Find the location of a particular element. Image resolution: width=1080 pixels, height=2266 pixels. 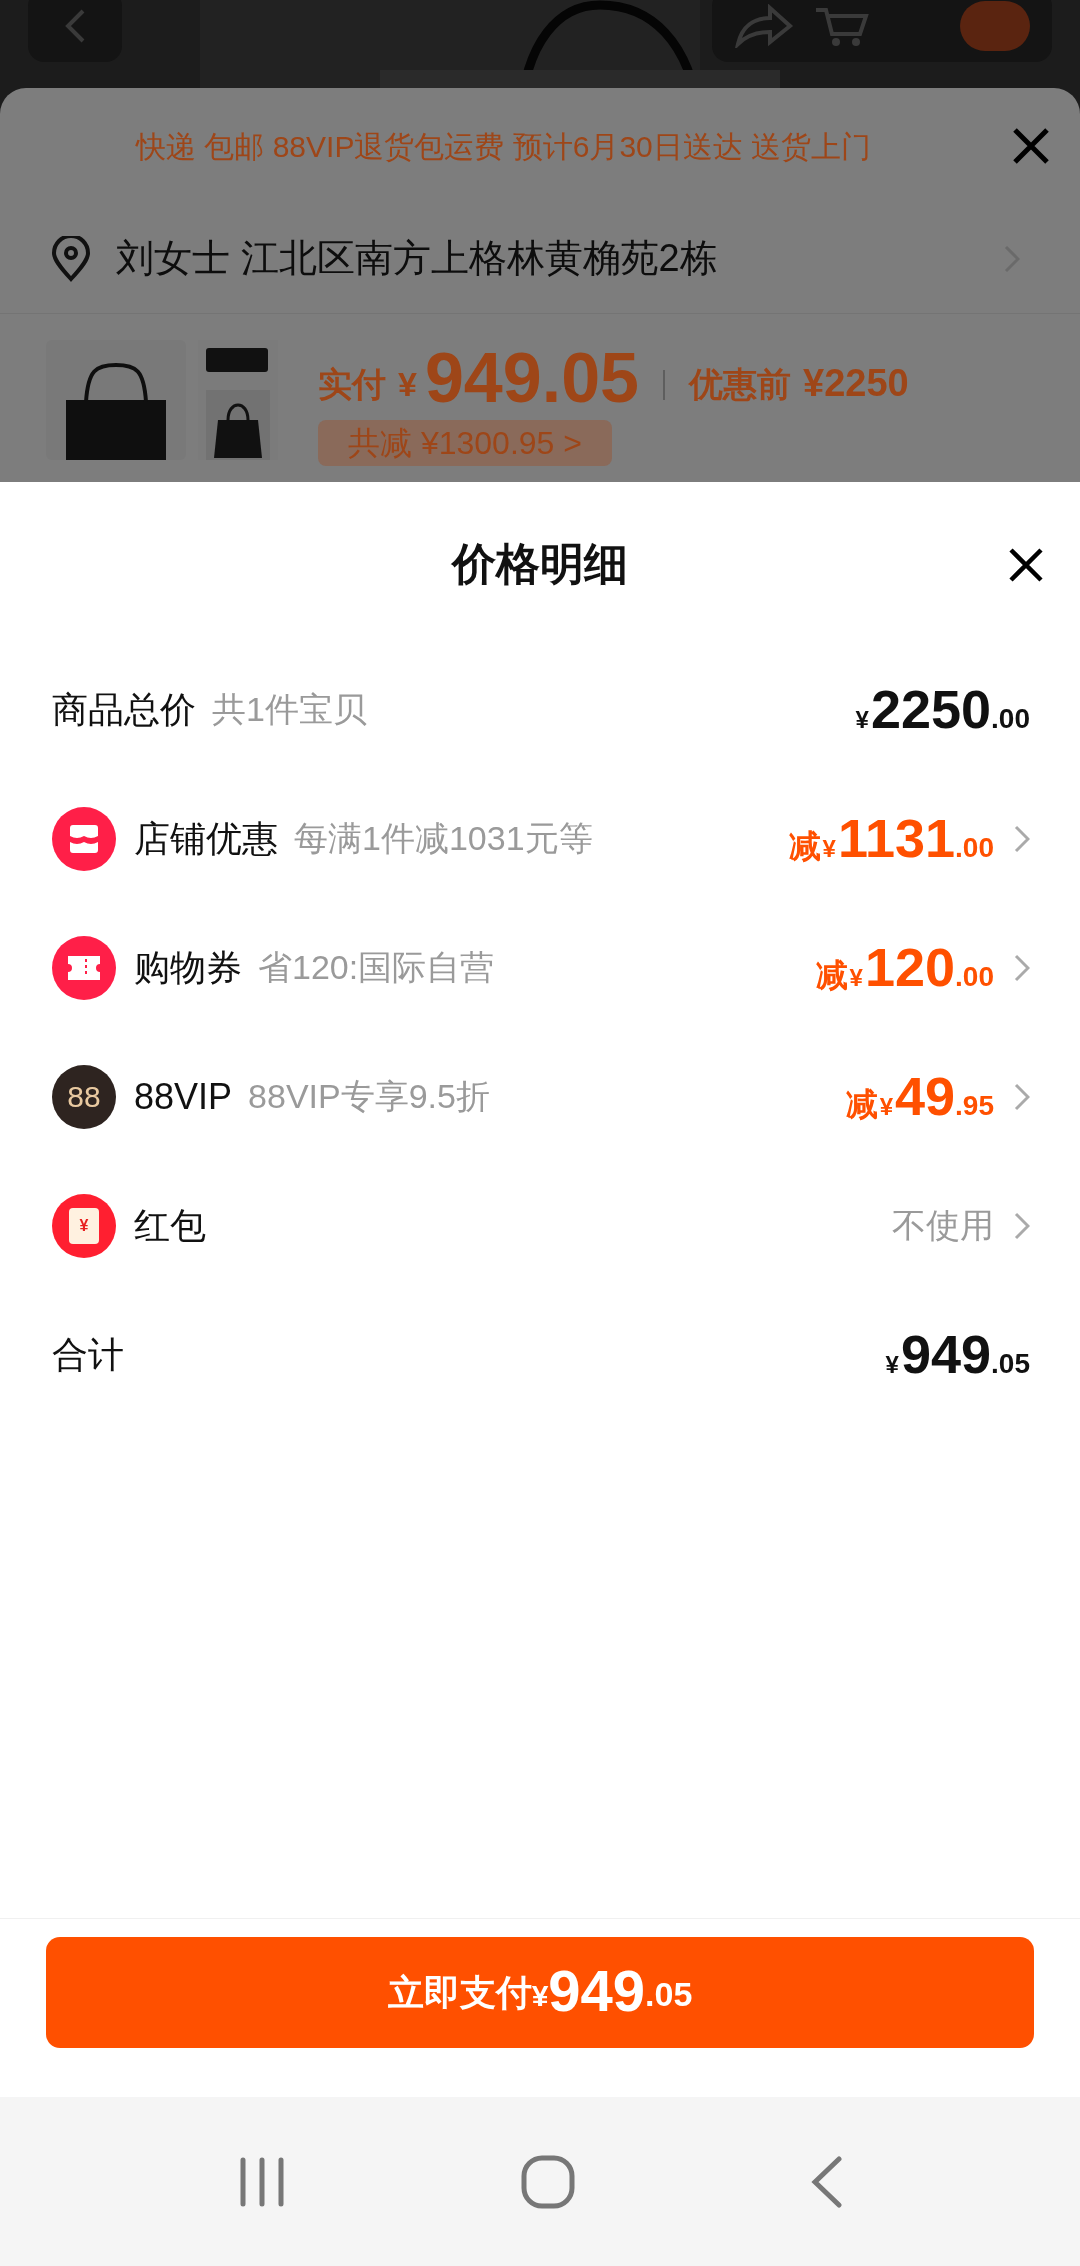

badge is located at coordinates (995, 26).